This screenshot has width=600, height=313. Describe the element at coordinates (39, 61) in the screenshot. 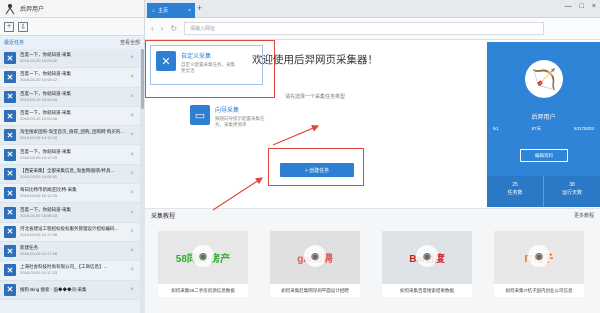

I see `task-time: 2018-03-20 10:03:32` at that location.